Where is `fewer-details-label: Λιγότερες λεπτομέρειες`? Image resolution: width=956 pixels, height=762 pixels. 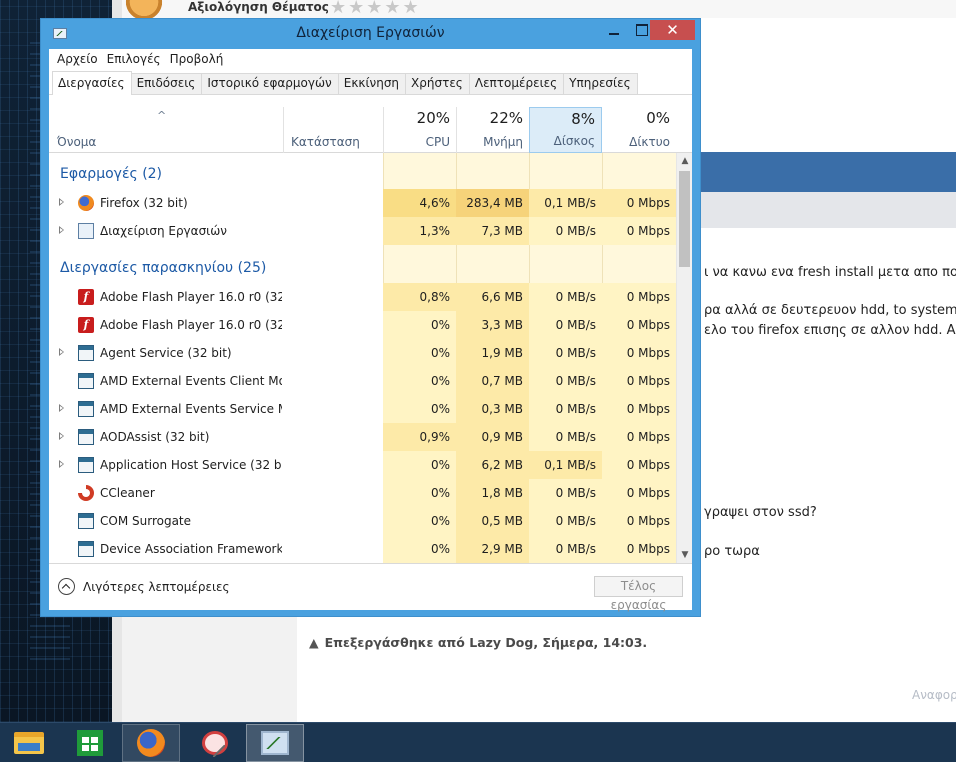
fewer-details-label: Λιγότερες λεπτομέρειες is located at coordinates (156, 586).